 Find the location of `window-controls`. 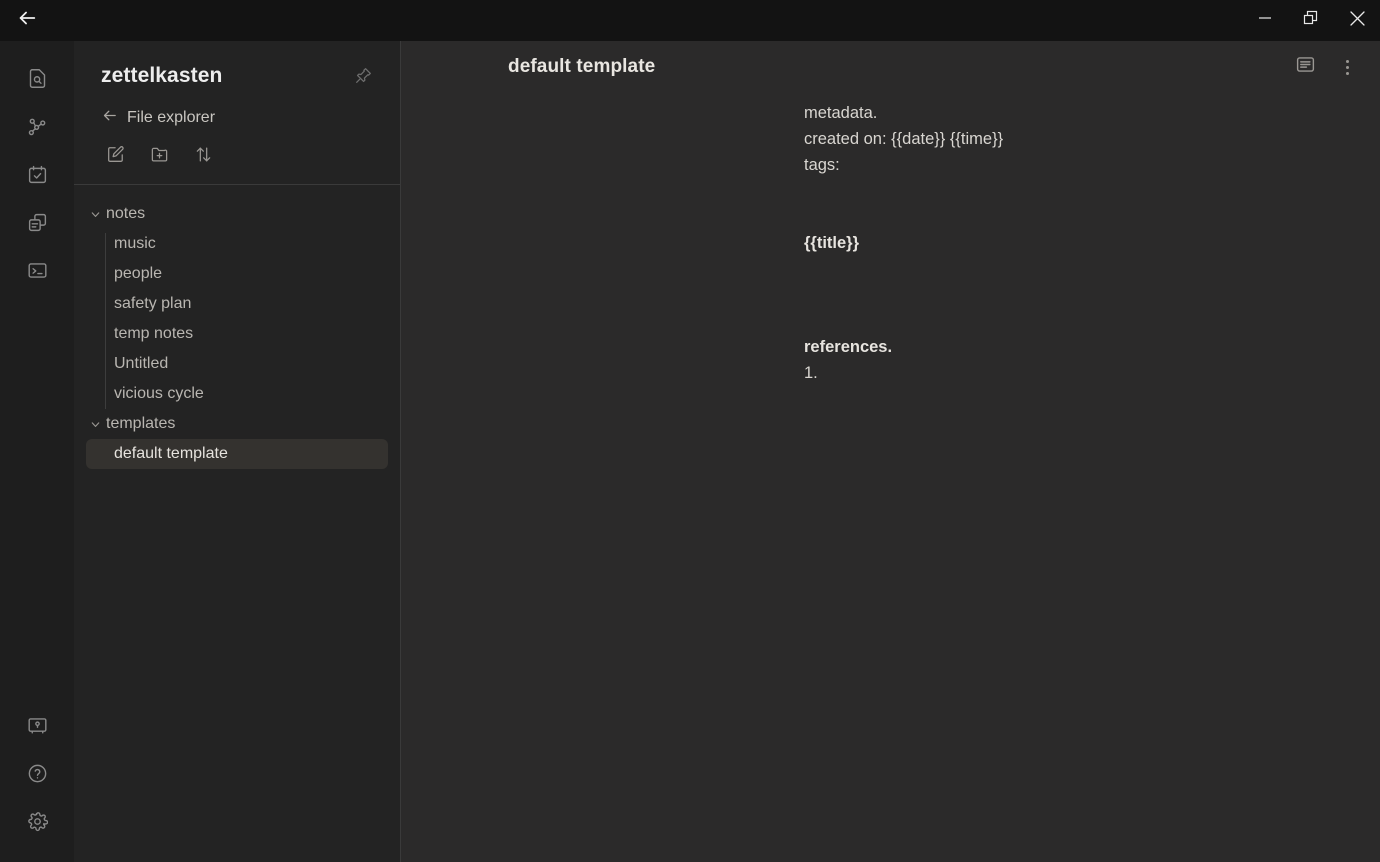

window-controls is located at coordinates (1311, 20).